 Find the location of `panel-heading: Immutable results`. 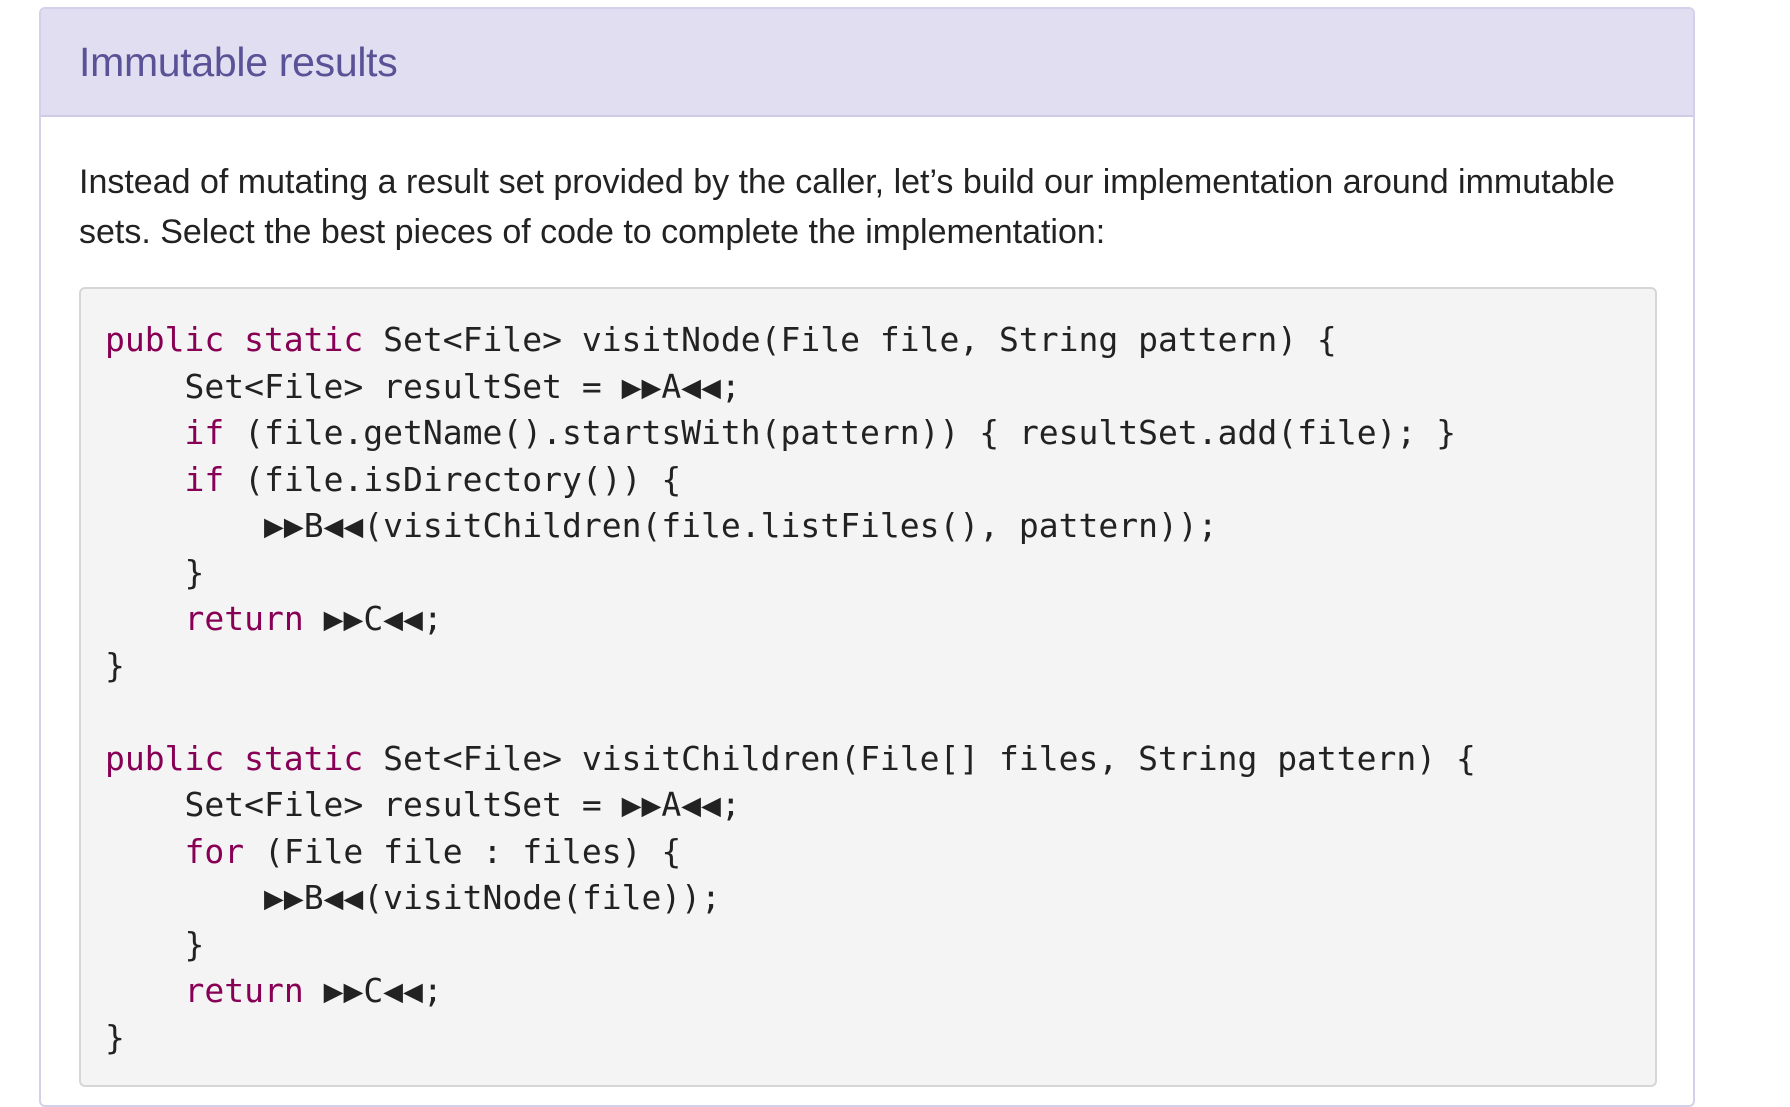

panel-heading: Immutable results is located at coordinates (867, 63).